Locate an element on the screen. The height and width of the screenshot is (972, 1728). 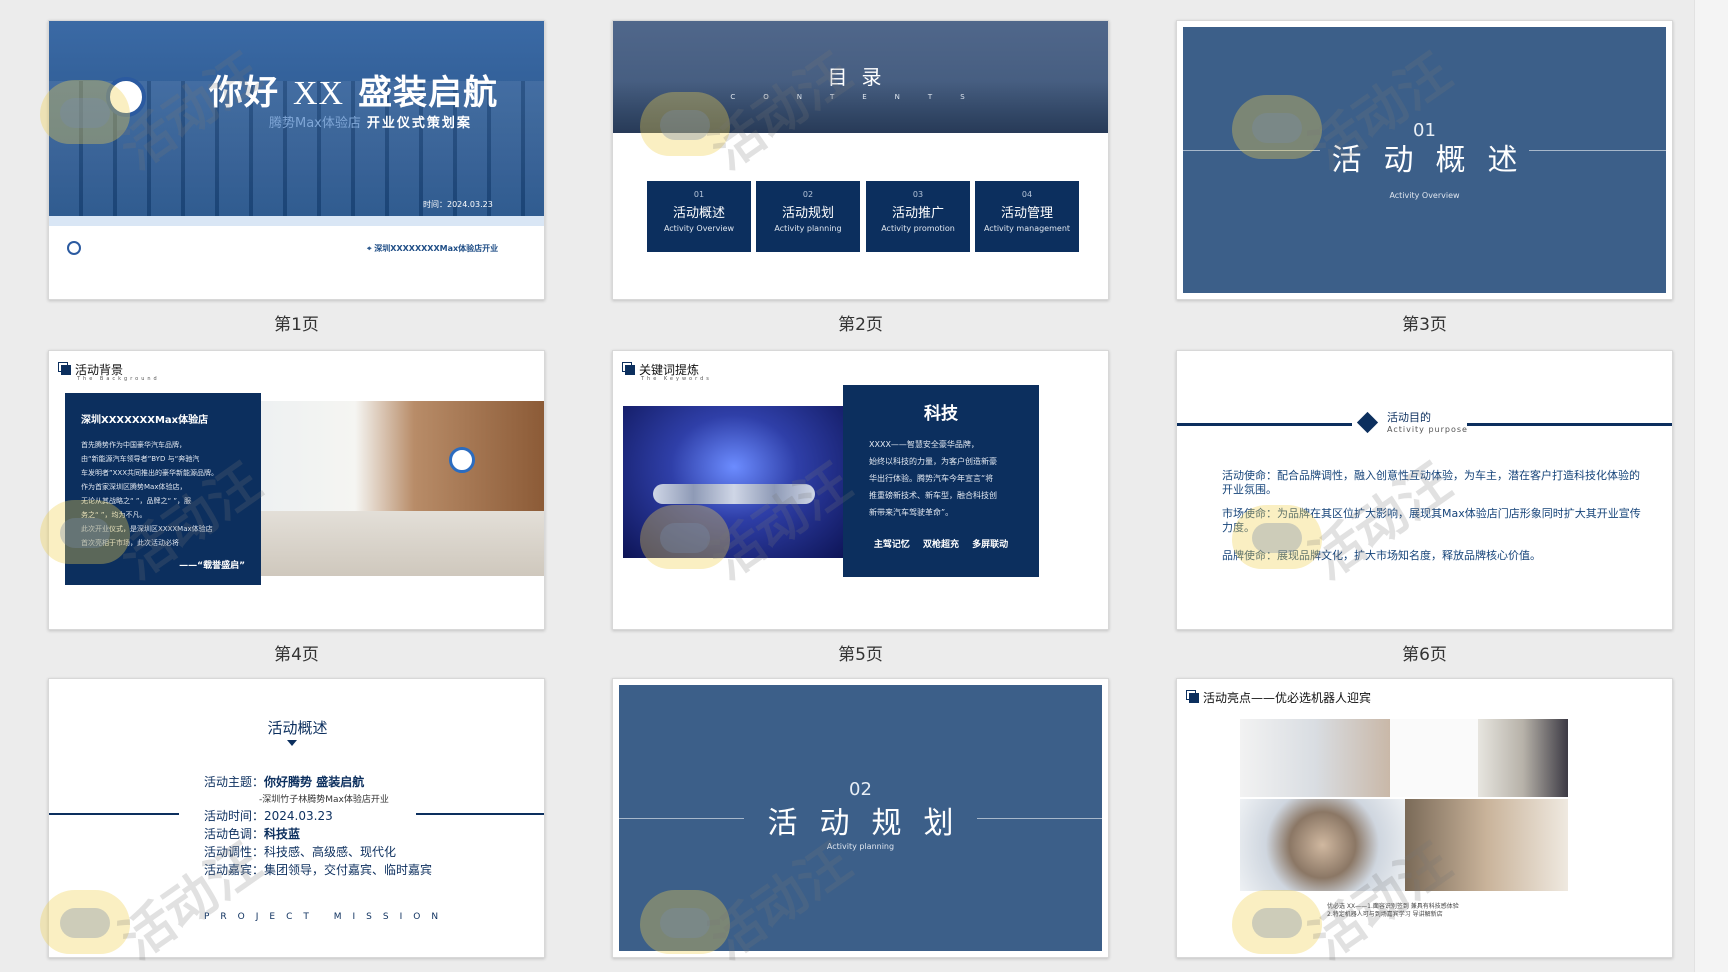
section-subtitle: Activity planning is located at coordinates (860, 846).